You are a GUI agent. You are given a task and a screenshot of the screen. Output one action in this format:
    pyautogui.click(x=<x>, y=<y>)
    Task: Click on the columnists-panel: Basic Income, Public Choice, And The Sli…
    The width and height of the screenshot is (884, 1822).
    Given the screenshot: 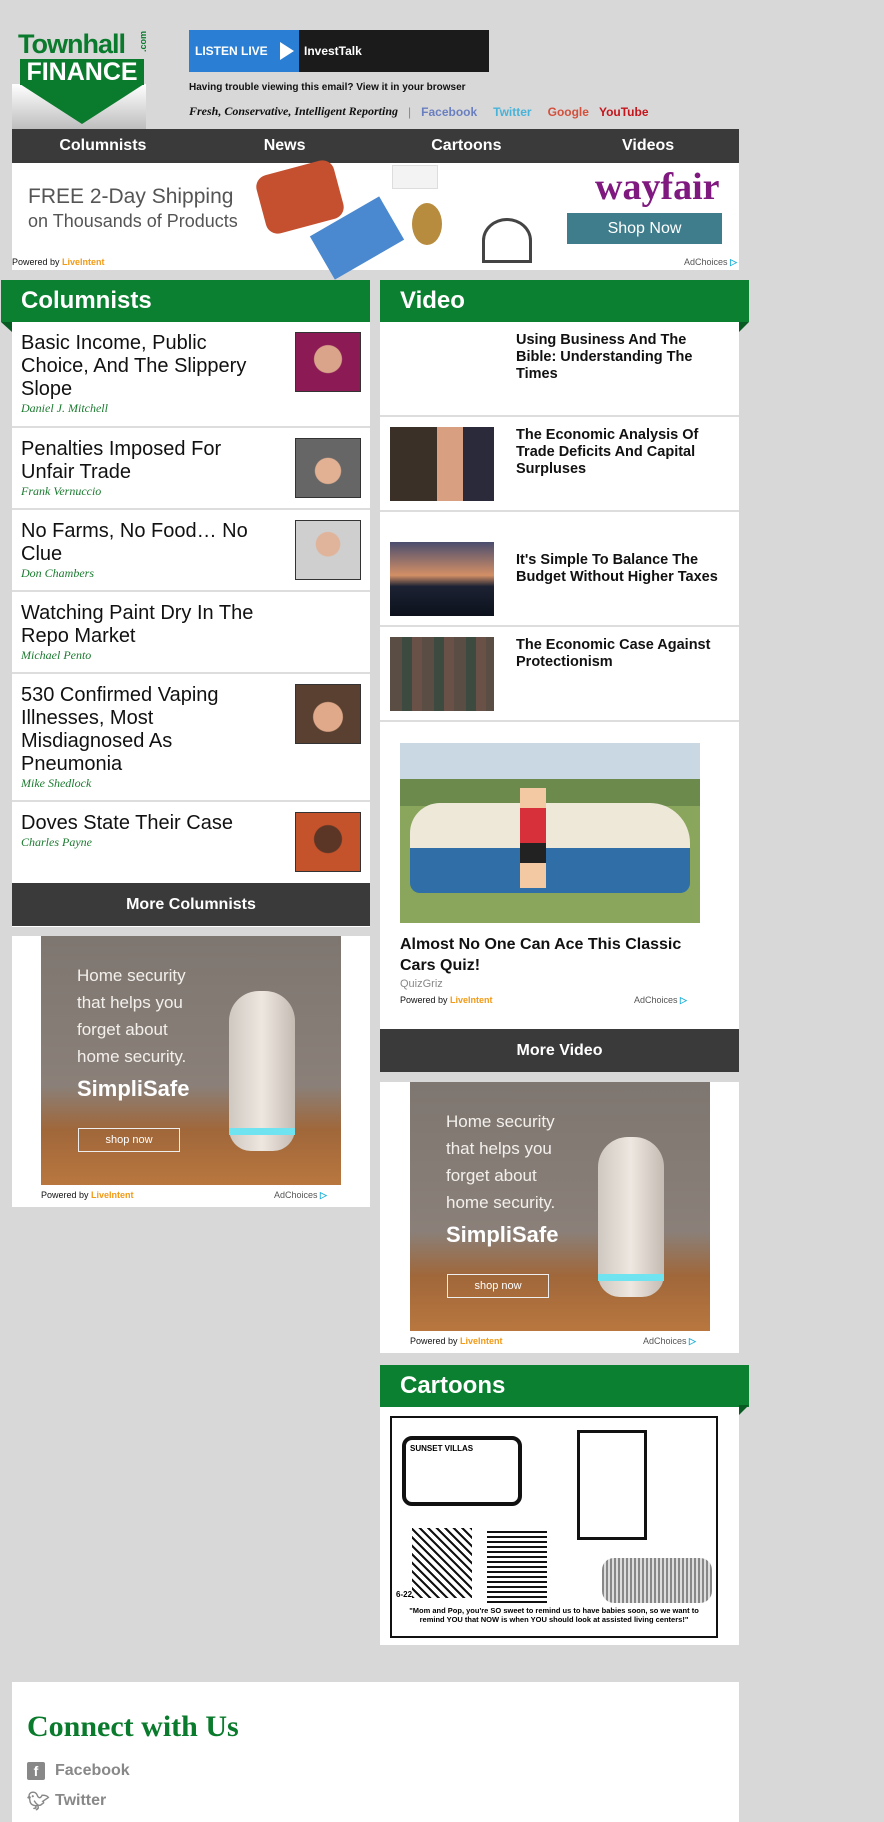 What is the action you would take?
    pyautogui.click(x=191, y=624)
    